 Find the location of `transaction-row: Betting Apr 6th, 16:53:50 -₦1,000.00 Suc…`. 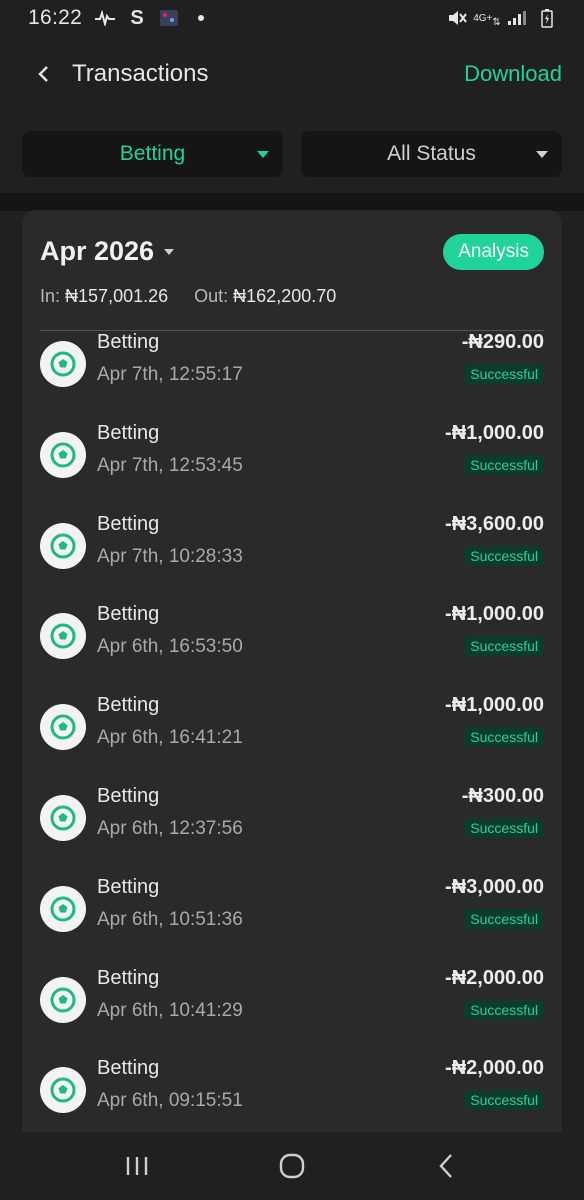

transaction-row: Betting Apr 6th, 16:53:50 -₦1,000.00 Suc… is located at coordinates (292, 648).